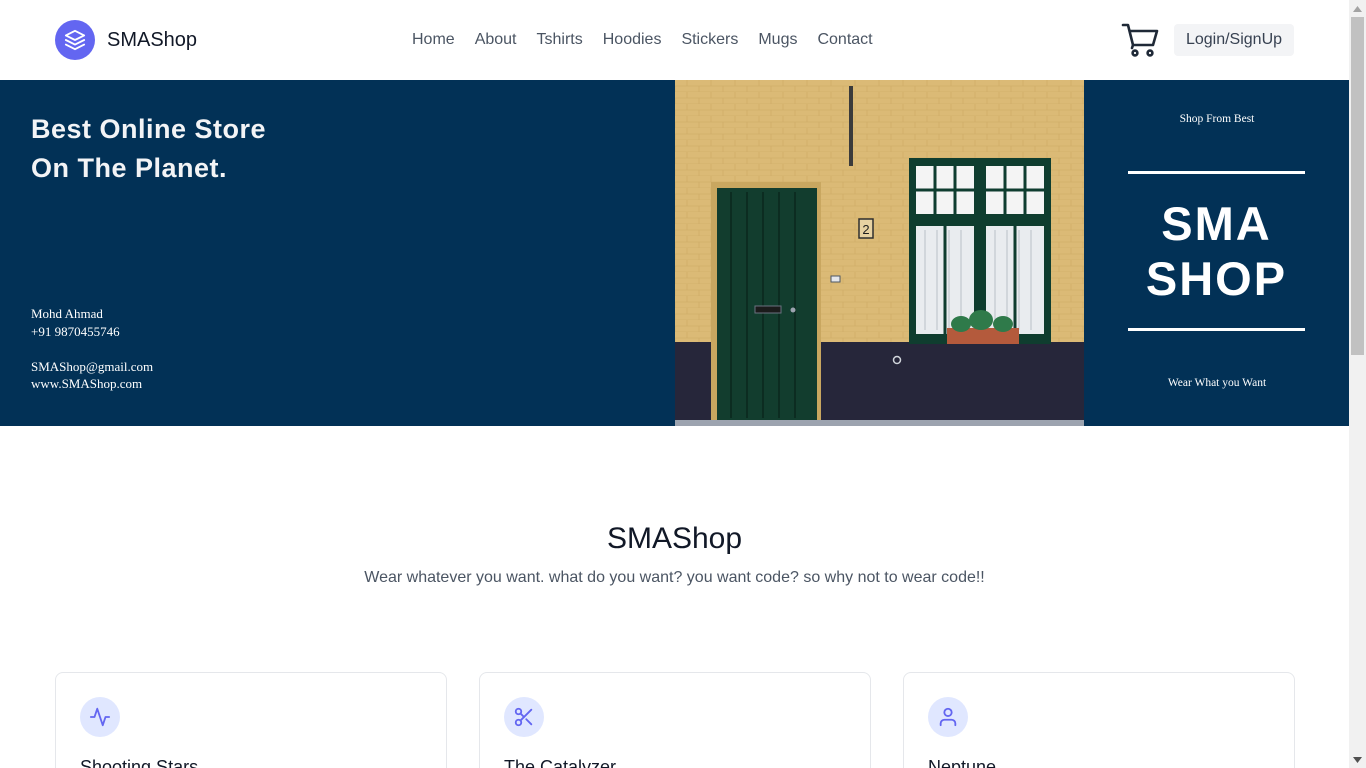  What do you see at coordinates (1099, 720) in the screenshot?
I see `feature-card-neptune: Neptune` at bounding box center [1099, 720].